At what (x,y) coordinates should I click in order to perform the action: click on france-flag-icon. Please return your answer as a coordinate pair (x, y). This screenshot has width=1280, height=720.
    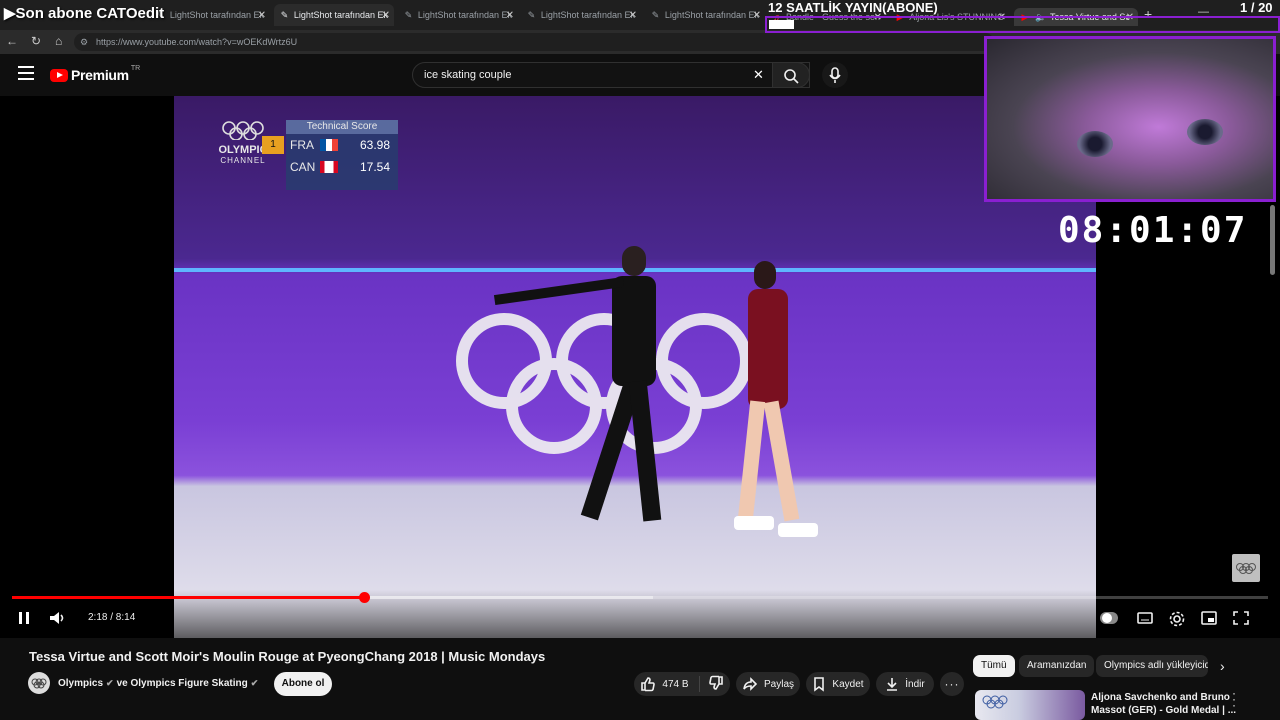
    Looking at the image, I should click on (329, 145).